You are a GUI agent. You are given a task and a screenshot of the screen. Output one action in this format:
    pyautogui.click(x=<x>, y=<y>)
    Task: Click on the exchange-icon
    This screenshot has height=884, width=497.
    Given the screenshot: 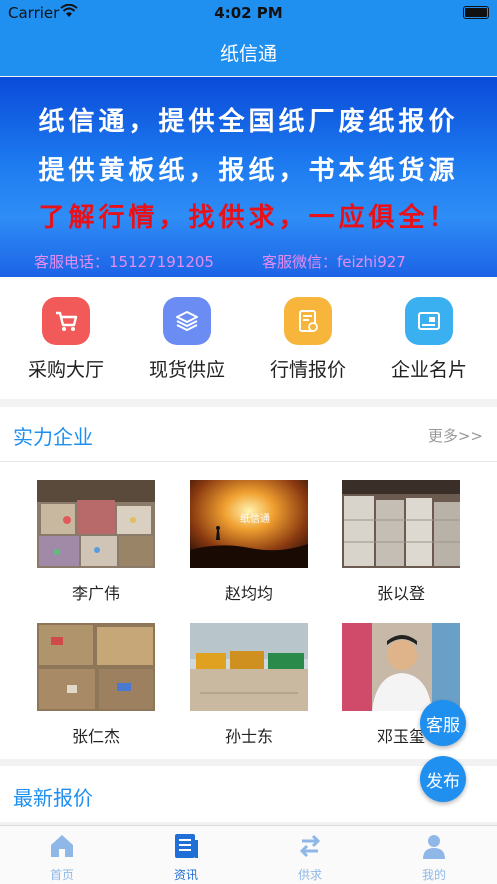 What is the action you would take?
    pyautogui.click(x=310, y=846)
    